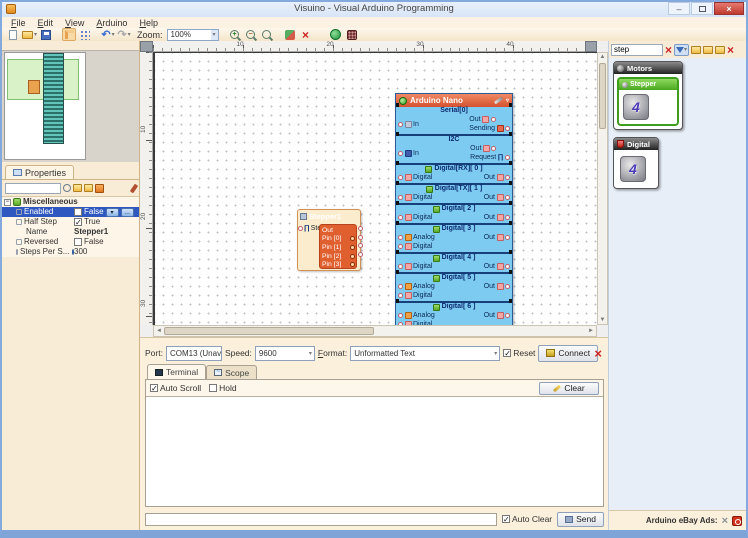 This screenshot has width=748, height=538. What do you see at coordinates (338, 247) in the screenshot?
I see `stepper-pin-row: Pin [1]` at bounding box center [338, 247].